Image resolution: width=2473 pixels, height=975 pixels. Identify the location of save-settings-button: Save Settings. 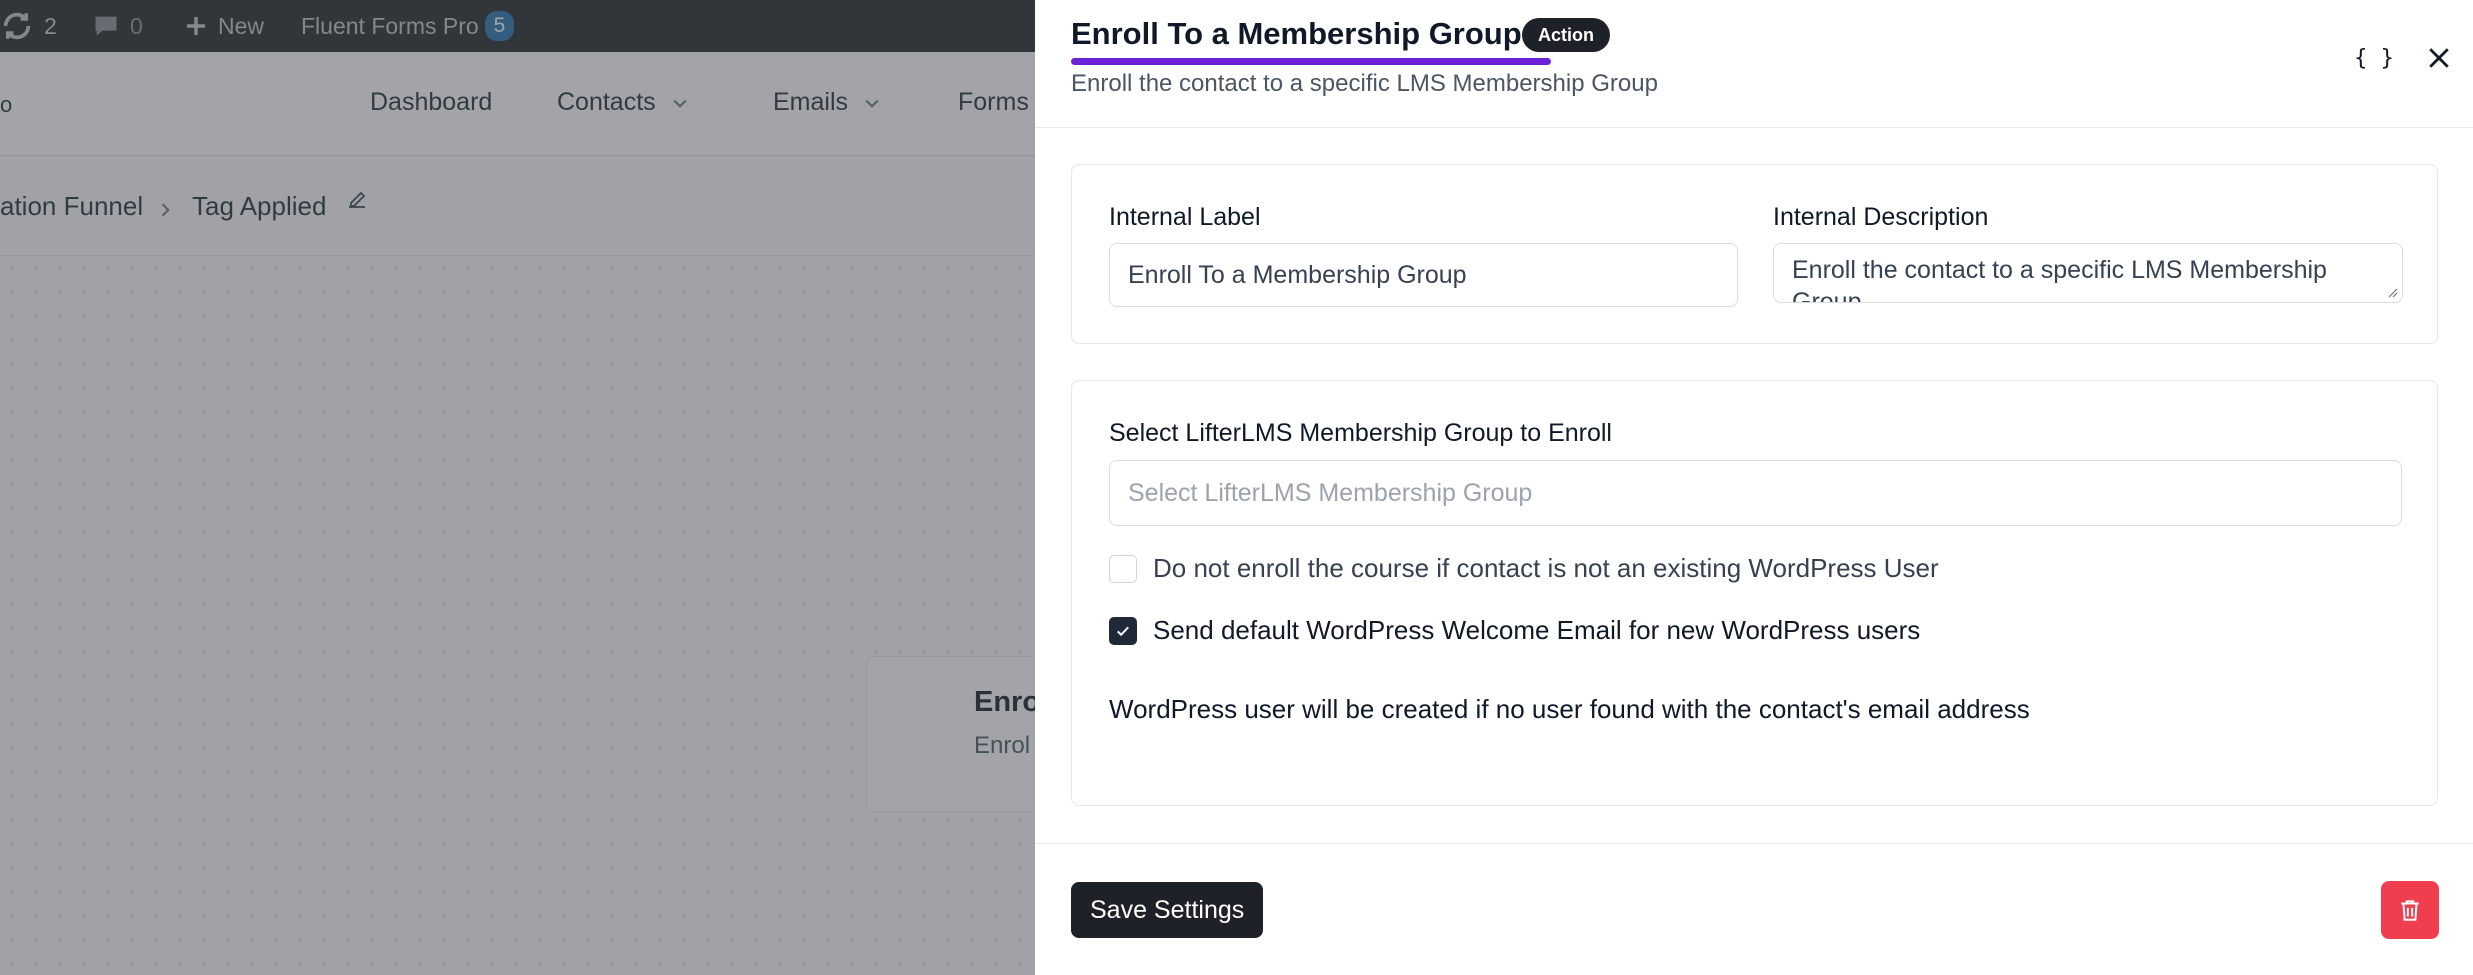
(1167, 910).